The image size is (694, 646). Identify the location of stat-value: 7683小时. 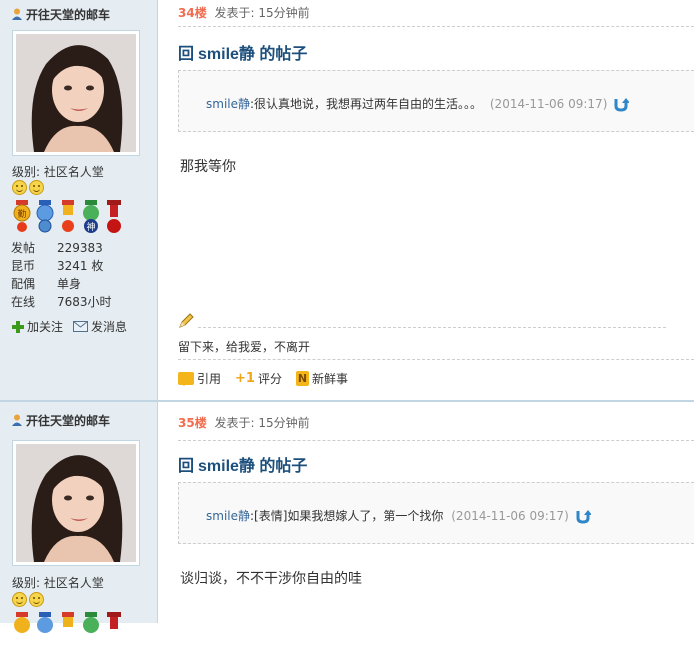
(84, 302).